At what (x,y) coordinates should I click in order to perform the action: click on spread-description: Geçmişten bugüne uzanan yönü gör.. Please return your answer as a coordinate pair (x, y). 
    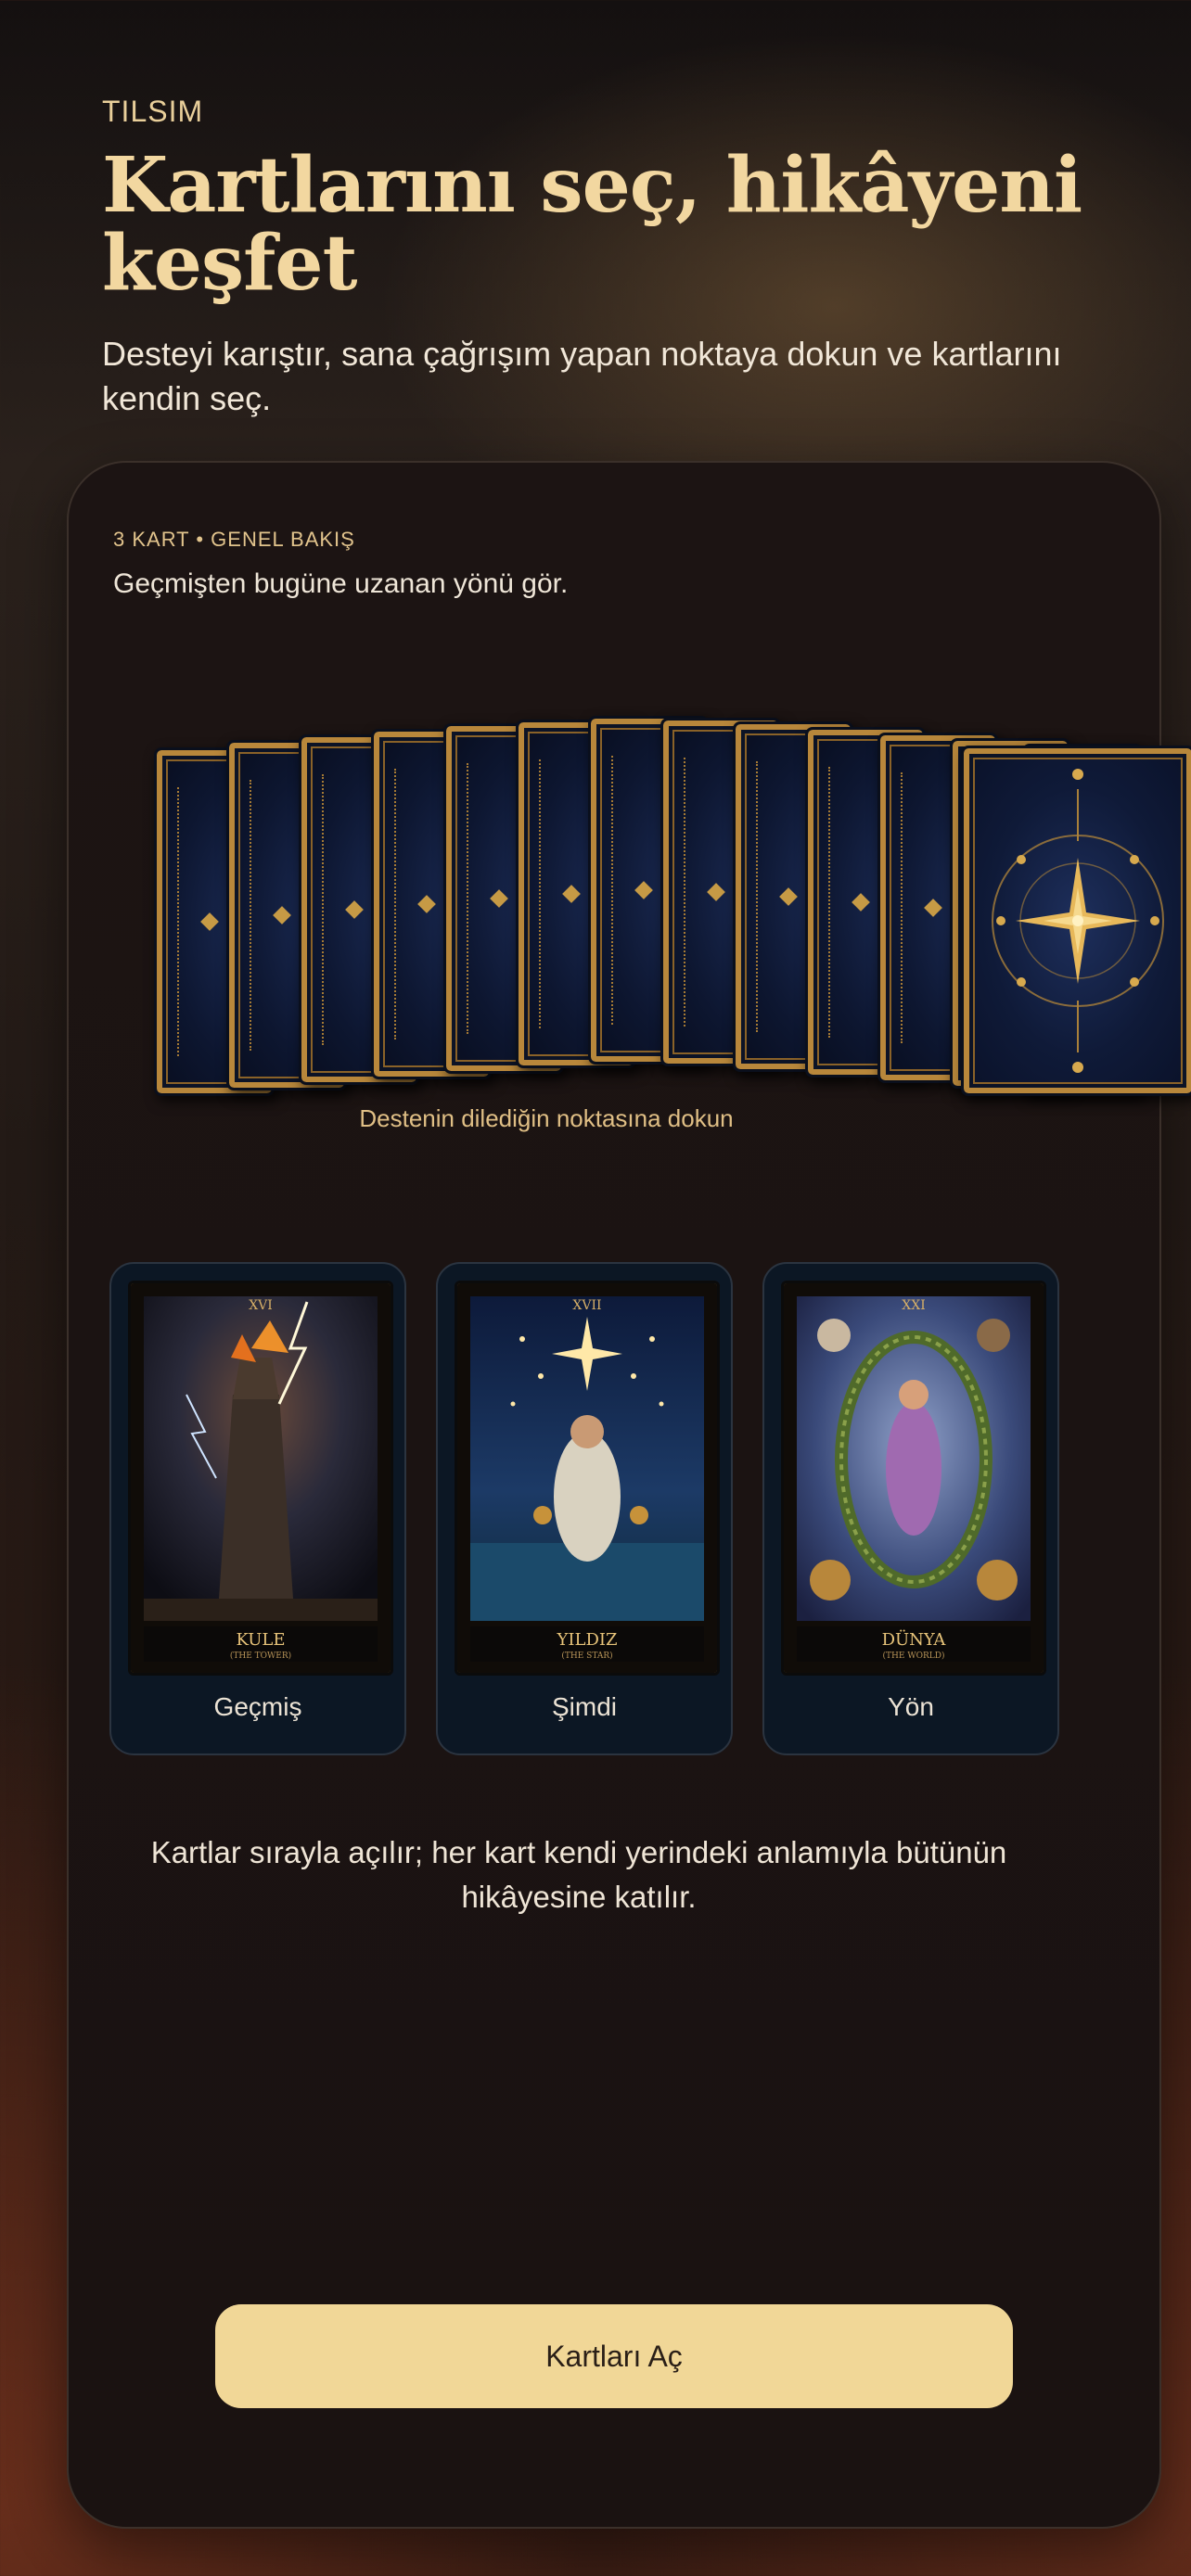
    Looking at the image, I should click on (341, 583).